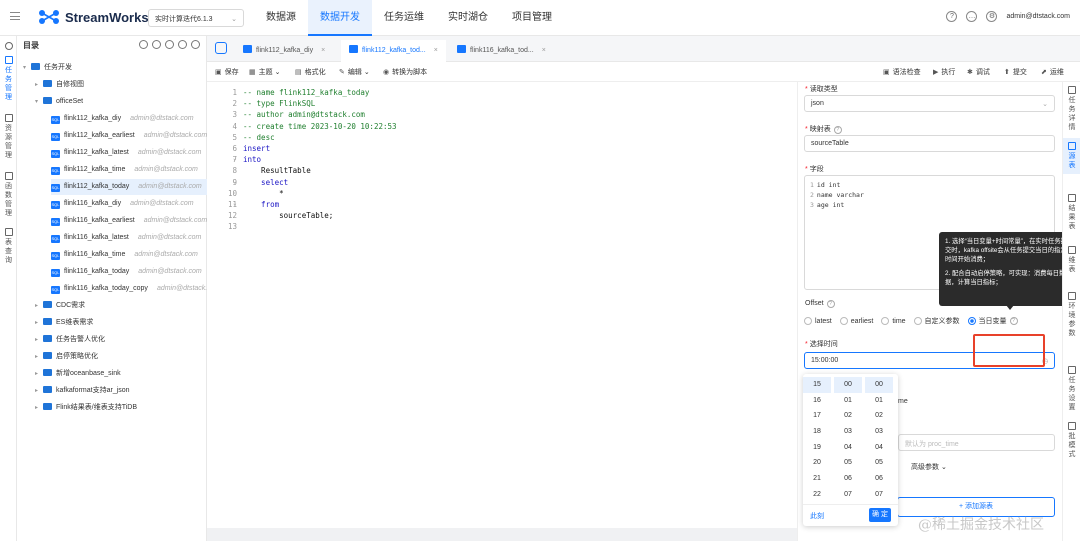 This screenshot has width=1080, height=541. Describe the element at coordinates (196, 18) in the screenshot. I see `project-selector: 实时计算迭代6.1.3 ⌄` at that location.